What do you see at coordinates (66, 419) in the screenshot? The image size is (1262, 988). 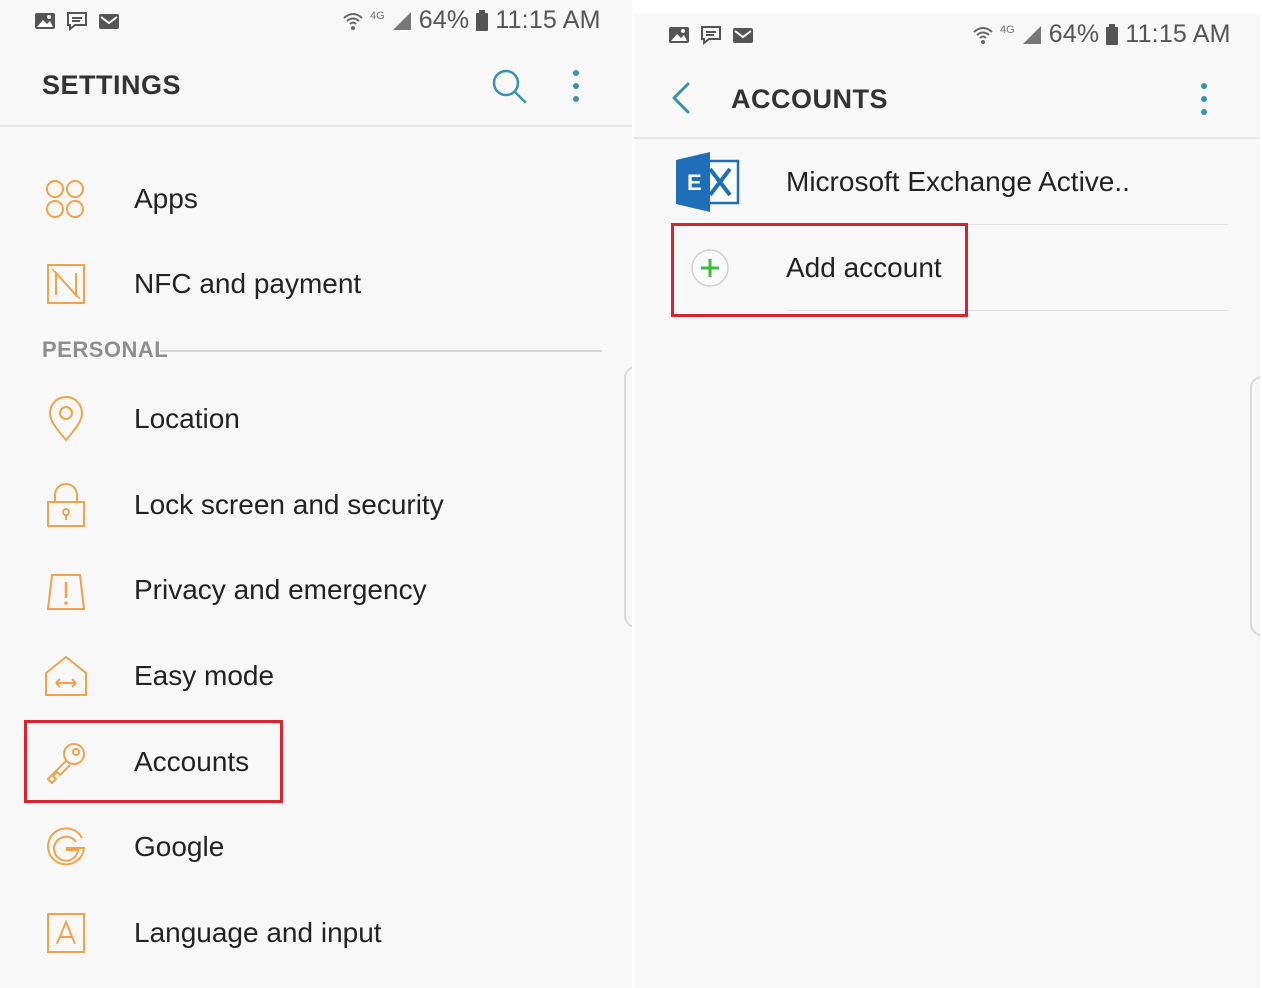 I see `location-icon` at bounding box center [66, 419].